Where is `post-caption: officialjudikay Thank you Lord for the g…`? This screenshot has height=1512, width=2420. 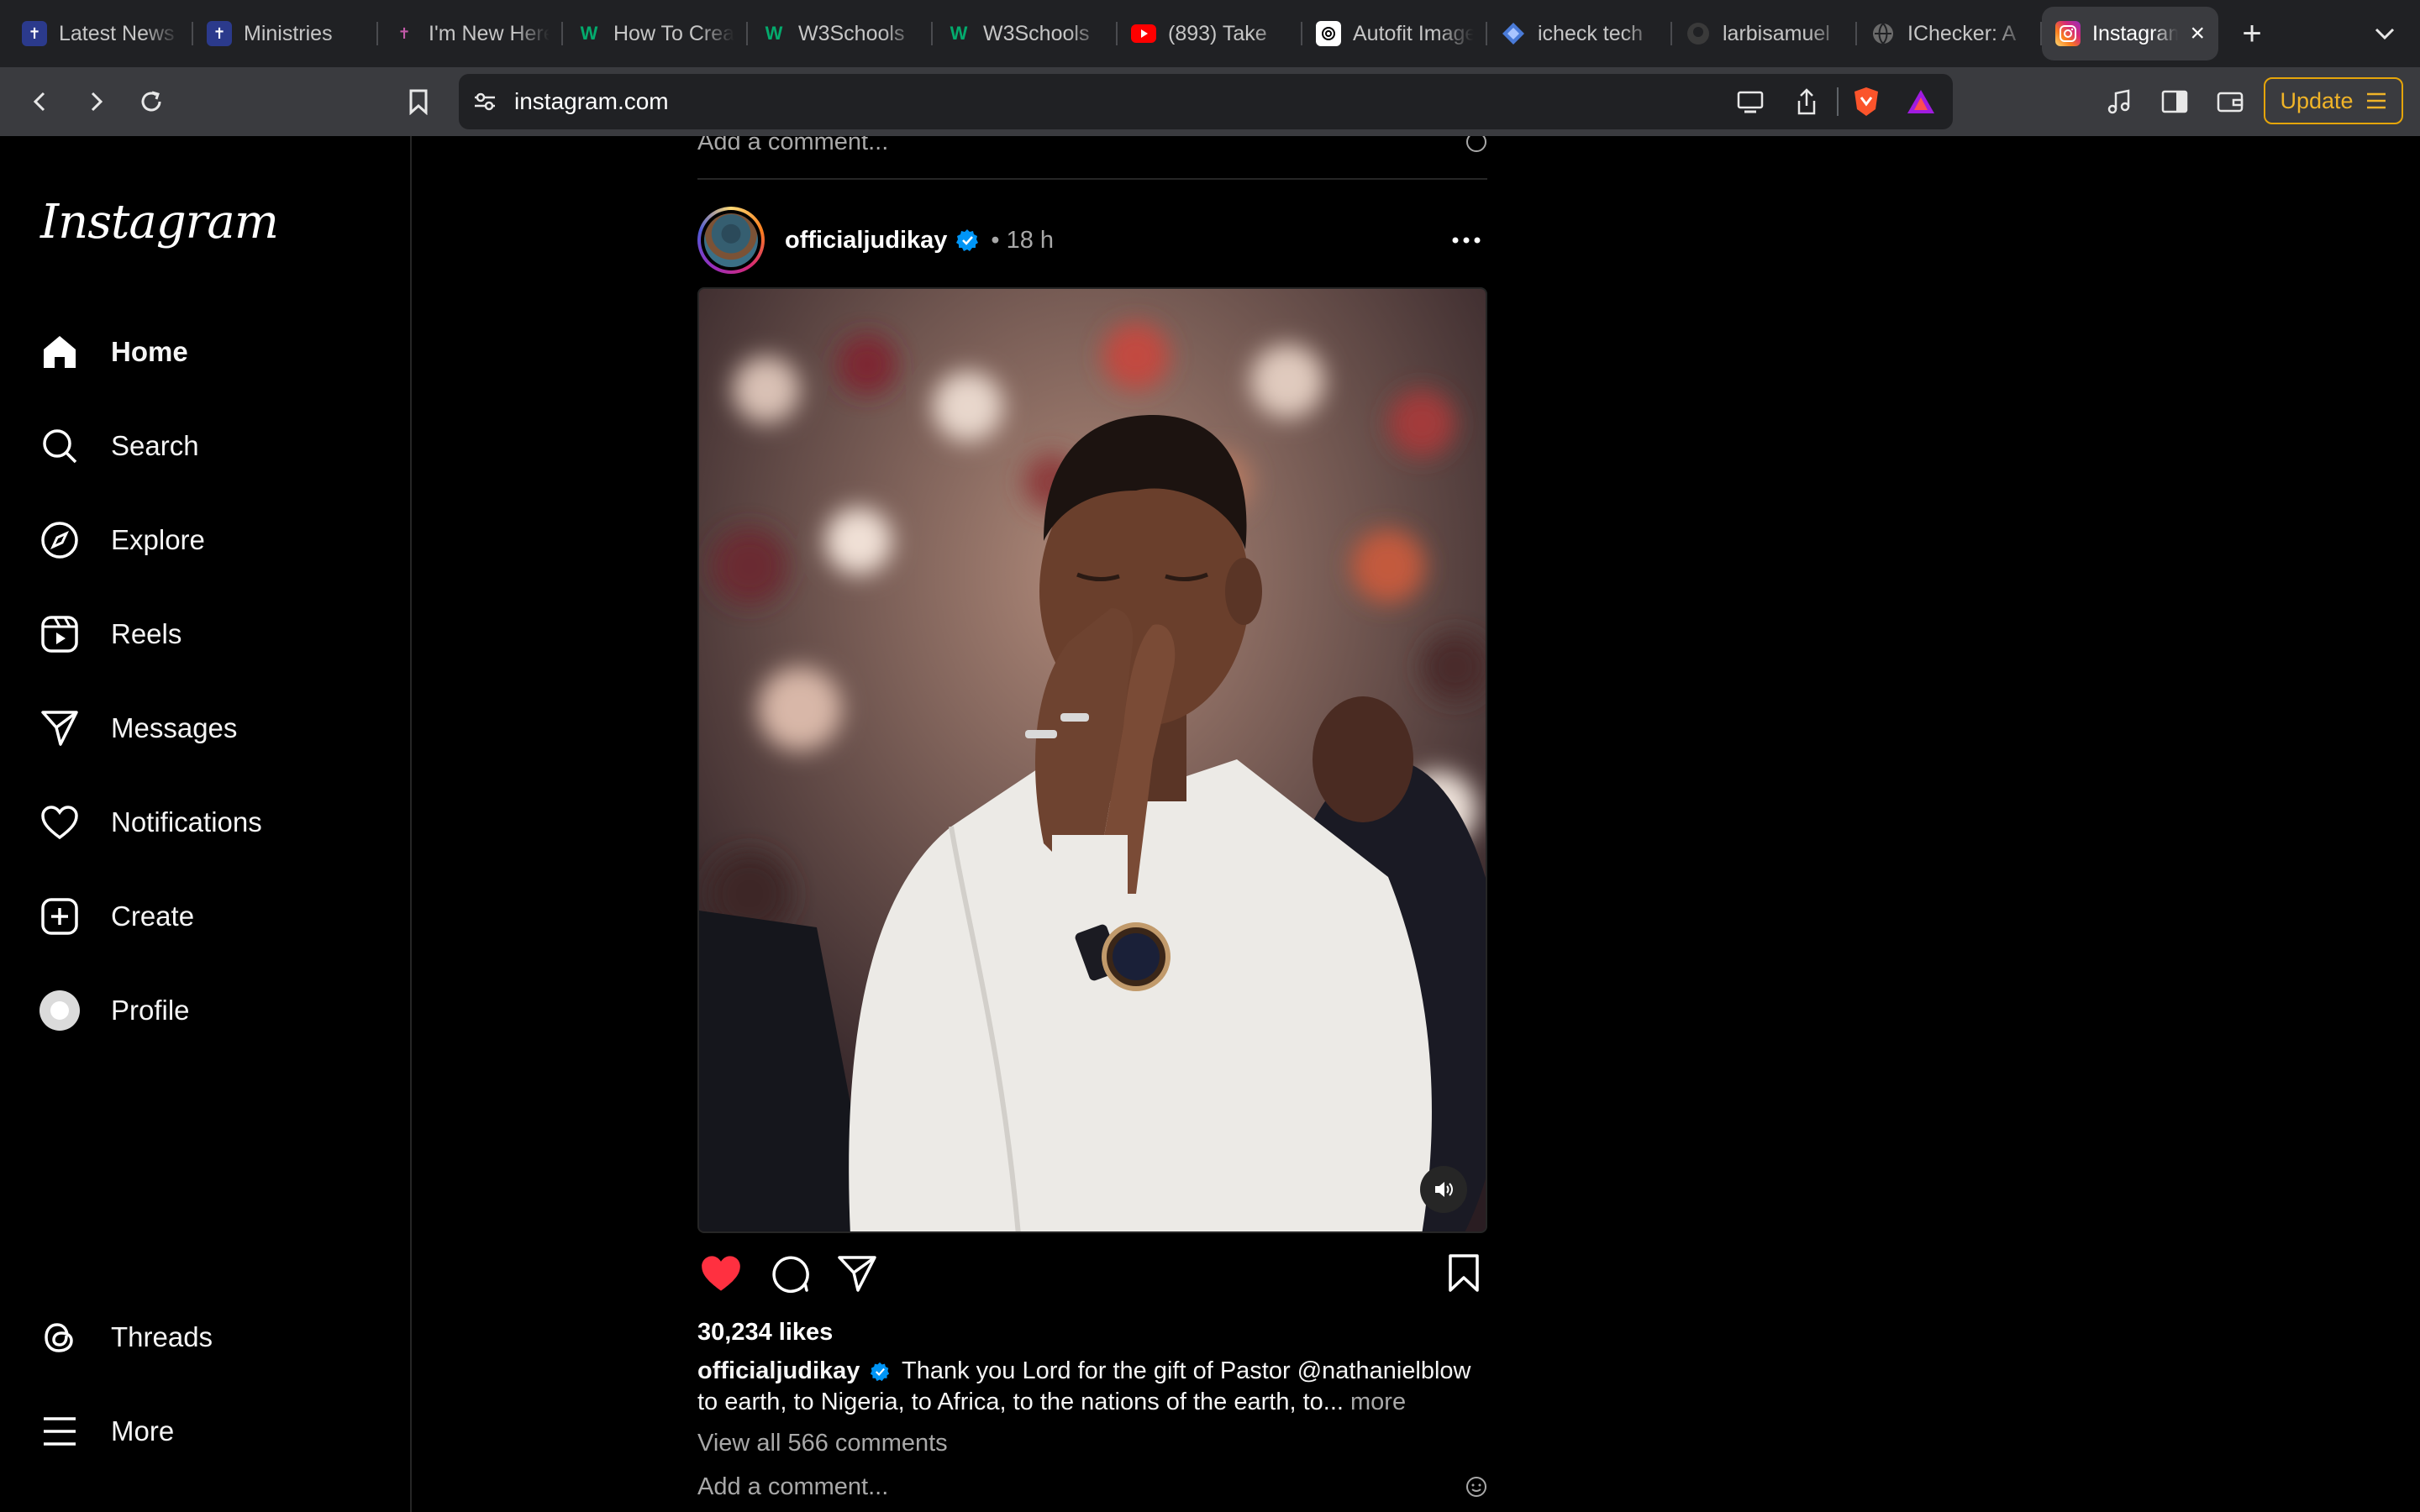
post-caption: officialjudikay Thank you Lord for the g… is located at coordinates (1092, 1387).